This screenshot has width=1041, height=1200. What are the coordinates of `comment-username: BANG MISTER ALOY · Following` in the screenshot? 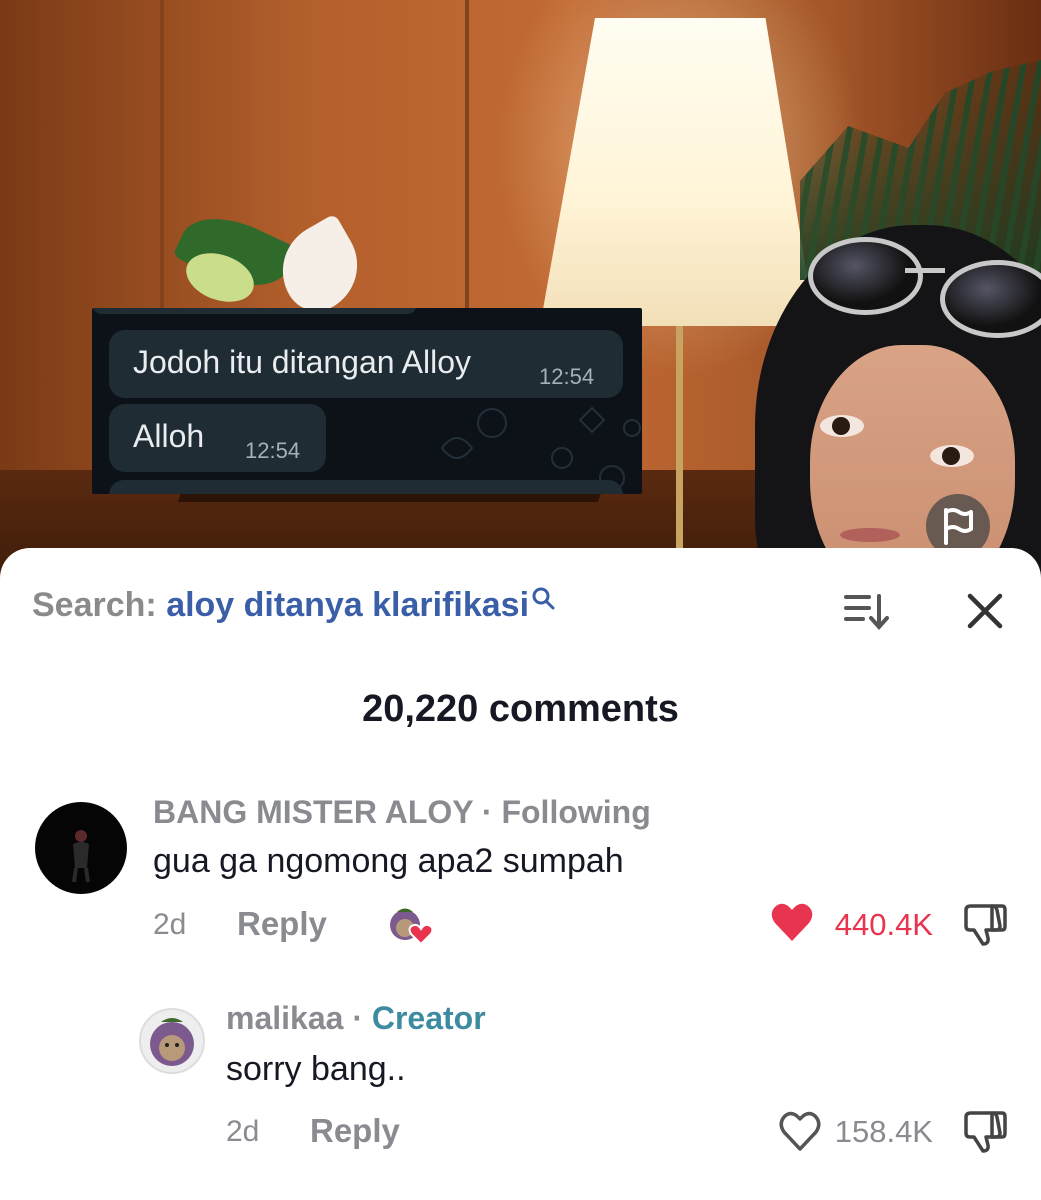 It's located at (402, 812).